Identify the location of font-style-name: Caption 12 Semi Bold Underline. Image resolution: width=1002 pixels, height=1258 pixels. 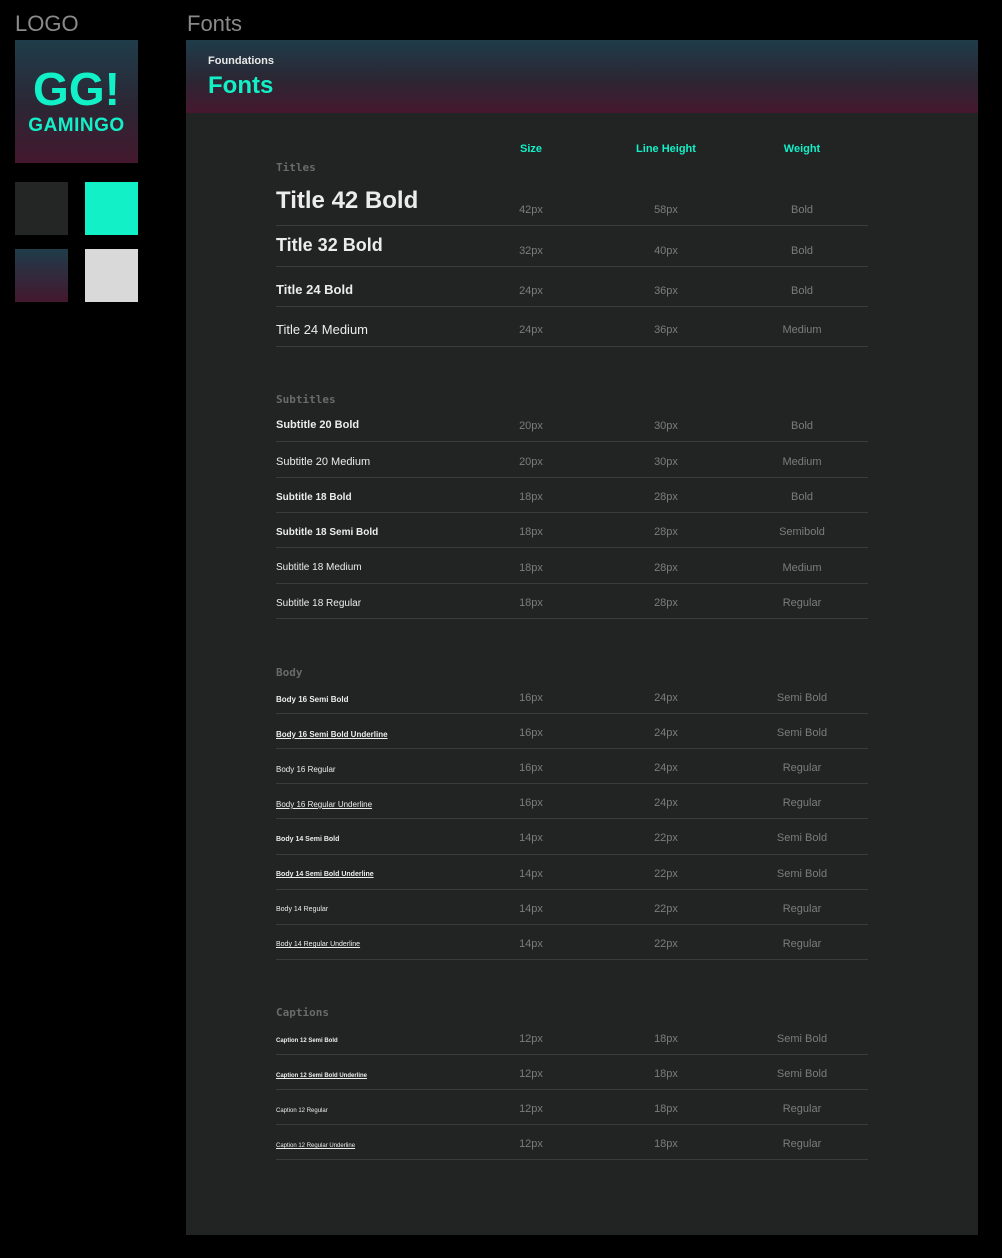
(322, 1076).